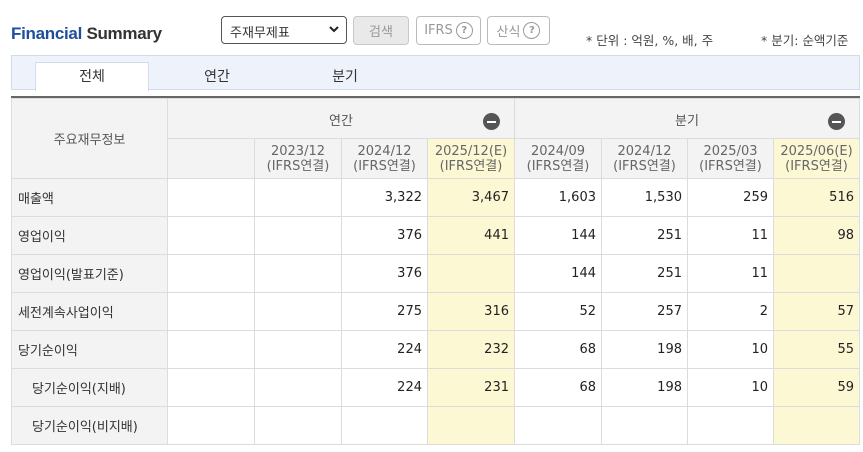 The image size is (863, 452). What do you see at coordinates (836, 121) in the screenshot?
I see `collapse-quarter-icon` at bounding box center [836, 121].